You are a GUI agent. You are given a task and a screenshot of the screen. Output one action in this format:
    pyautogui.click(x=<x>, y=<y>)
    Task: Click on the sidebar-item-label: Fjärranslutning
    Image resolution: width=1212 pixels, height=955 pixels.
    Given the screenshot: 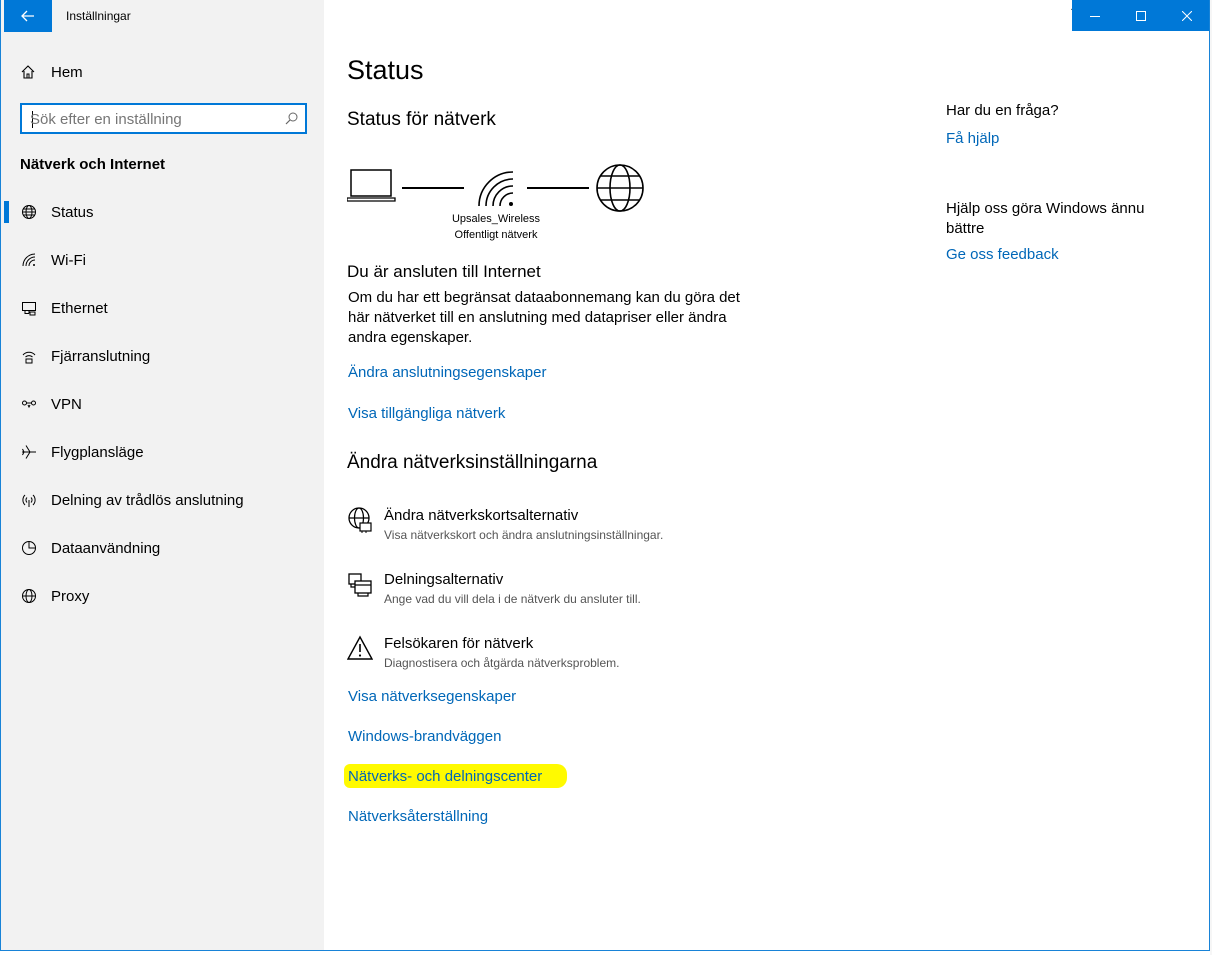 What is the action you would take?
    pyautogui.click(x=101, y=356)
    